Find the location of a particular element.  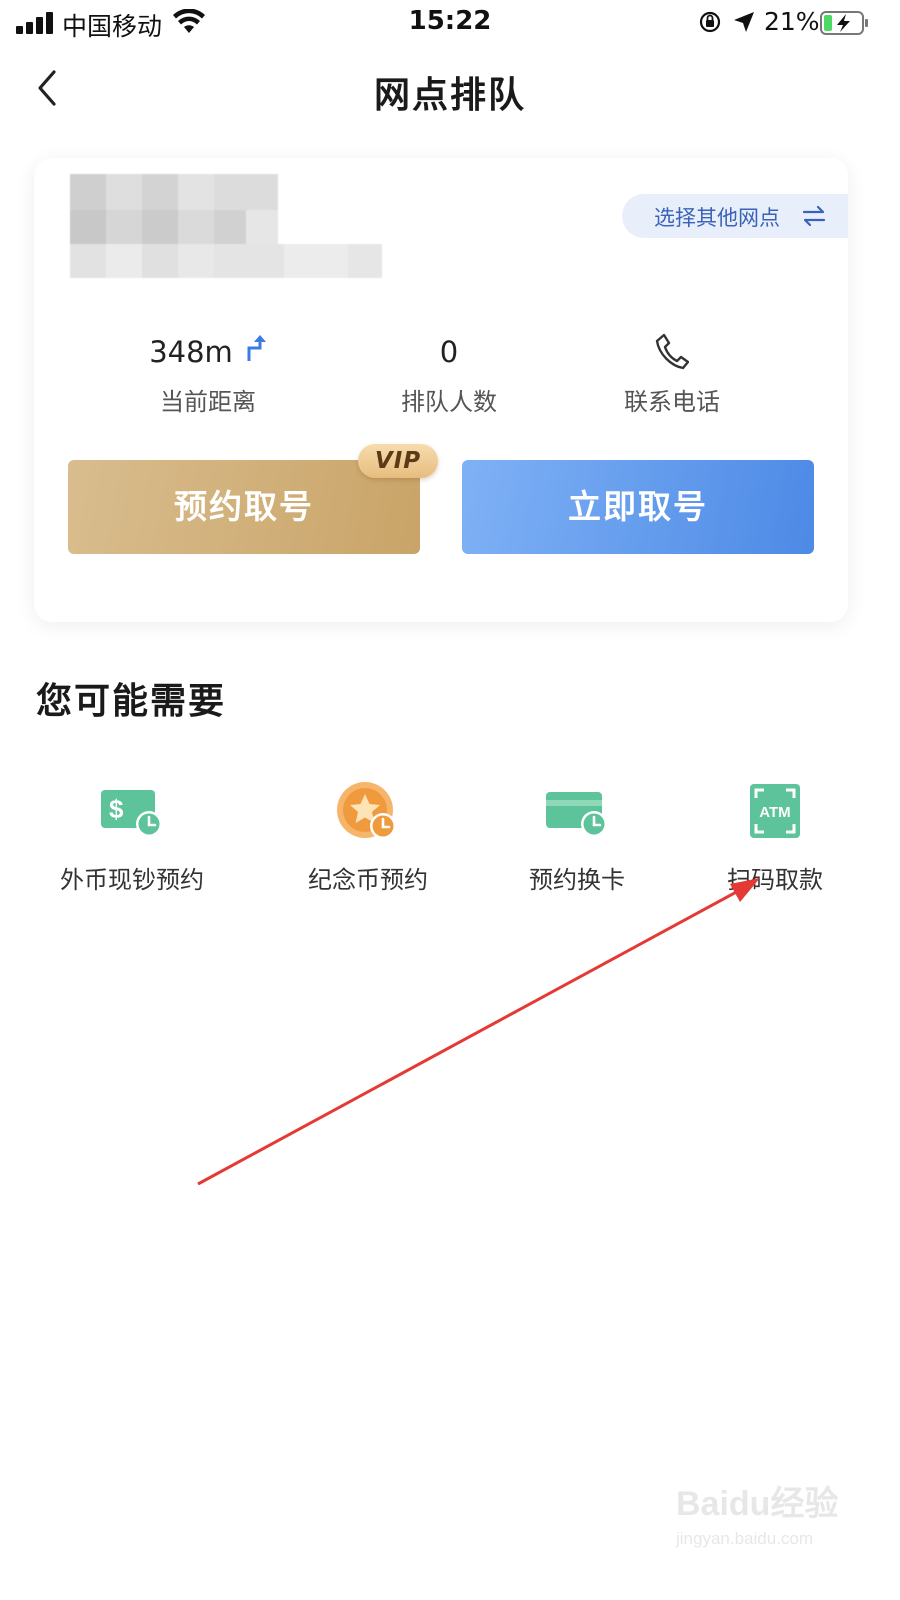

take-number-now-button: 立即取号 is located at coordinates (638, 507).